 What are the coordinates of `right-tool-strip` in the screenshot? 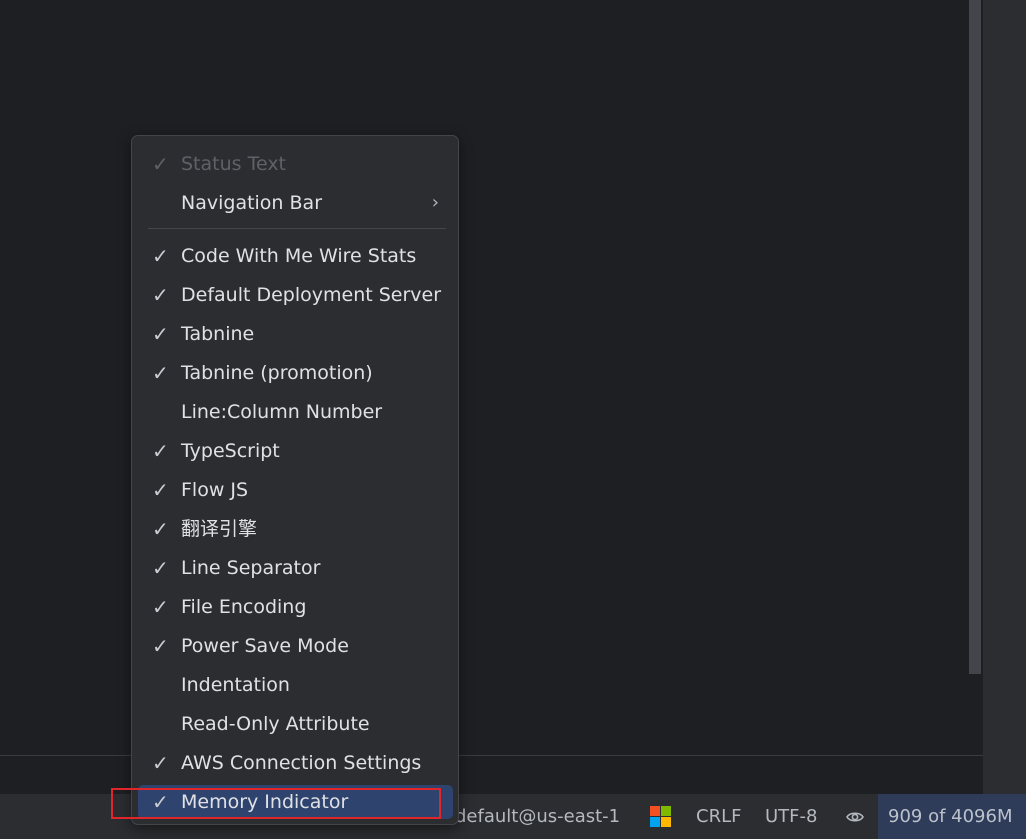 It's located at (1004, 397).